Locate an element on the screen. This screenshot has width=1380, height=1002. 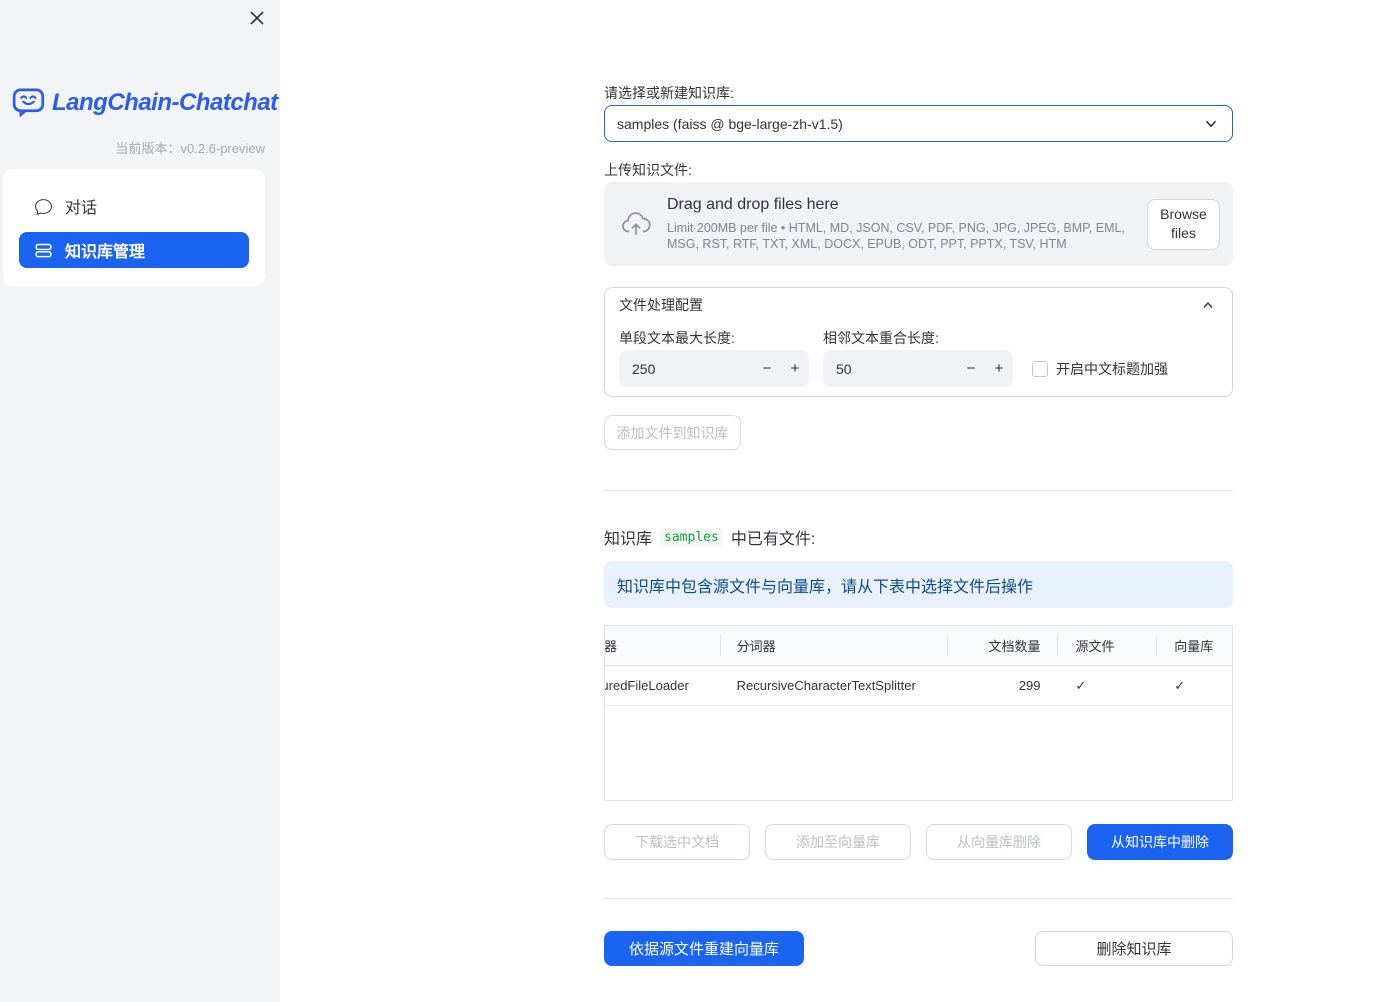
zh-title-enhance-checkbox is located at coordinates (1040, 369).